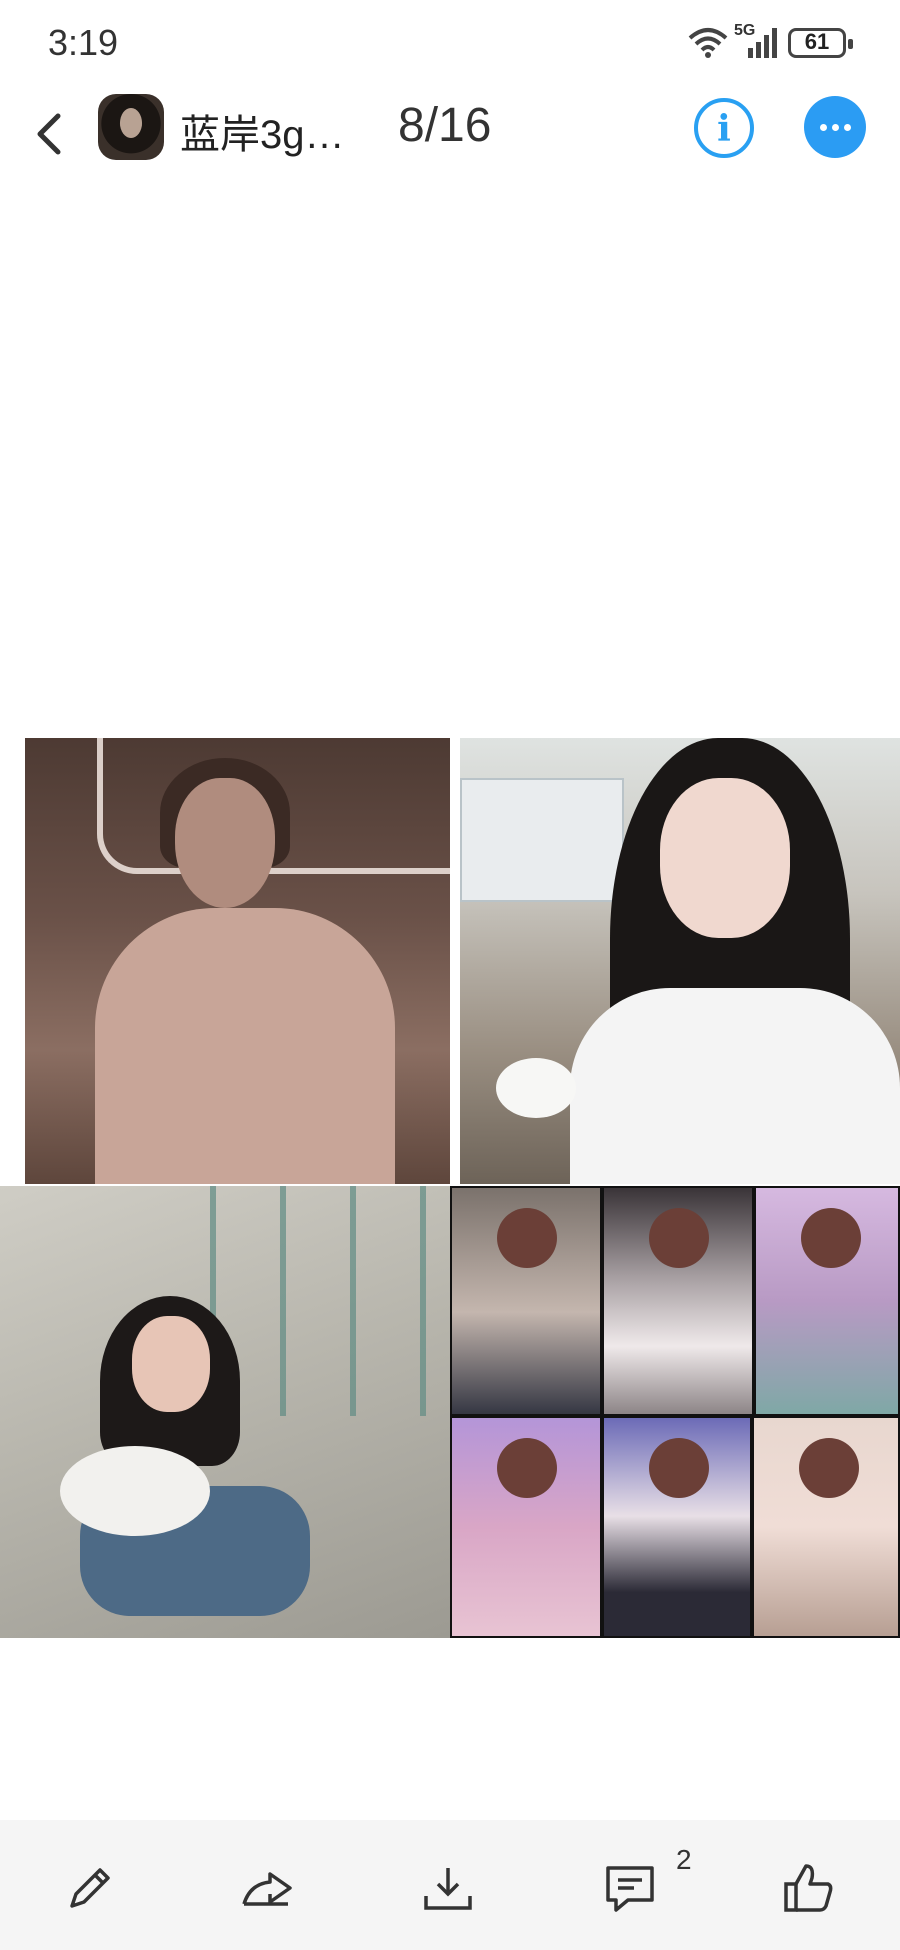 The height and width of the screenshot is (1950, 900). Describe the element at coordinates (445, 125) in the screenshot. I see `image-counter: 8/16` at that location.